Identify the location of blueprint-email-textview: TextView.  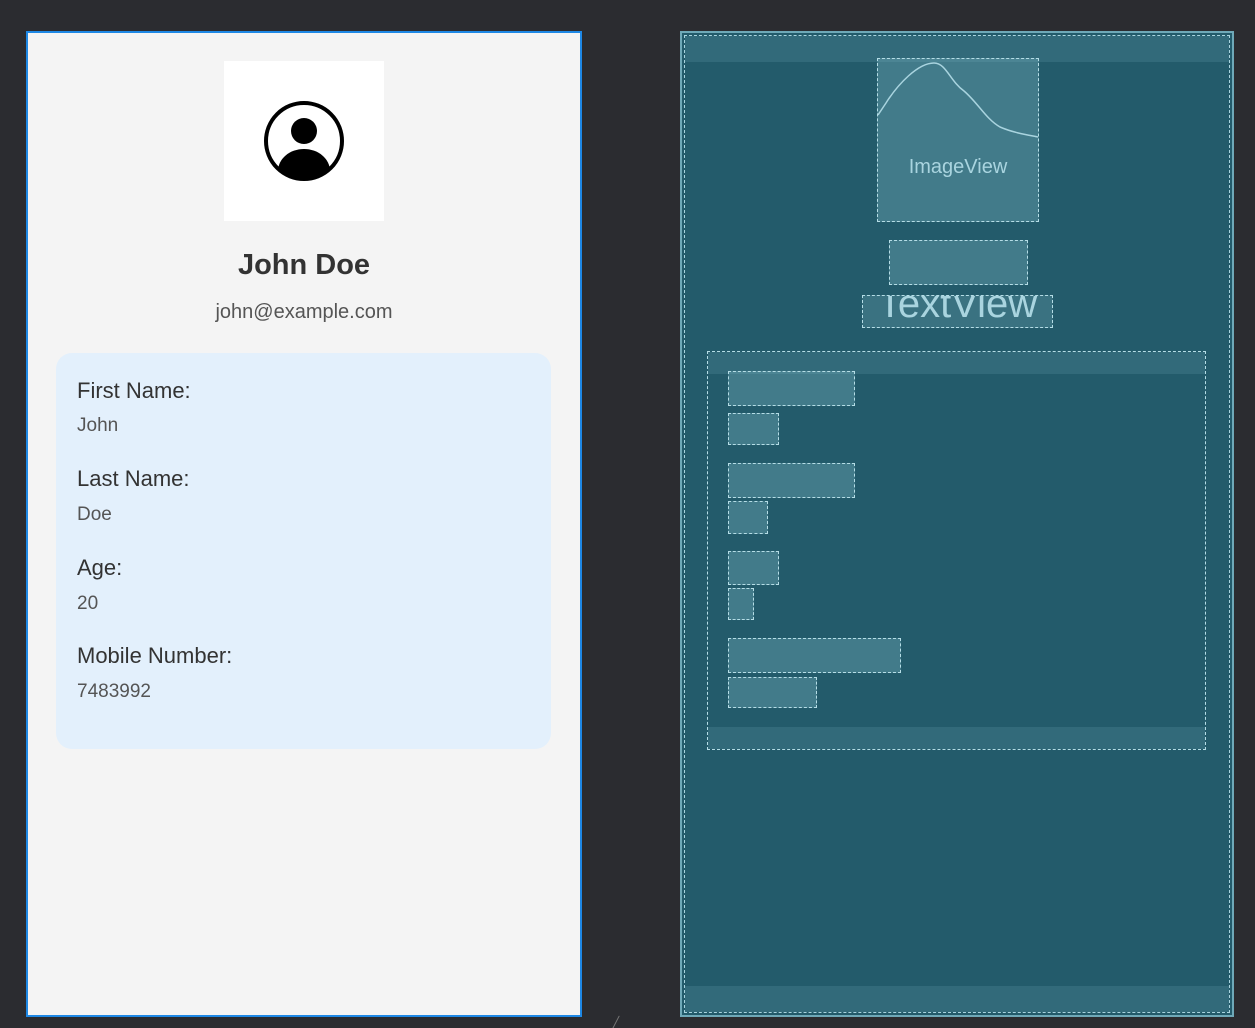
(957, 311).